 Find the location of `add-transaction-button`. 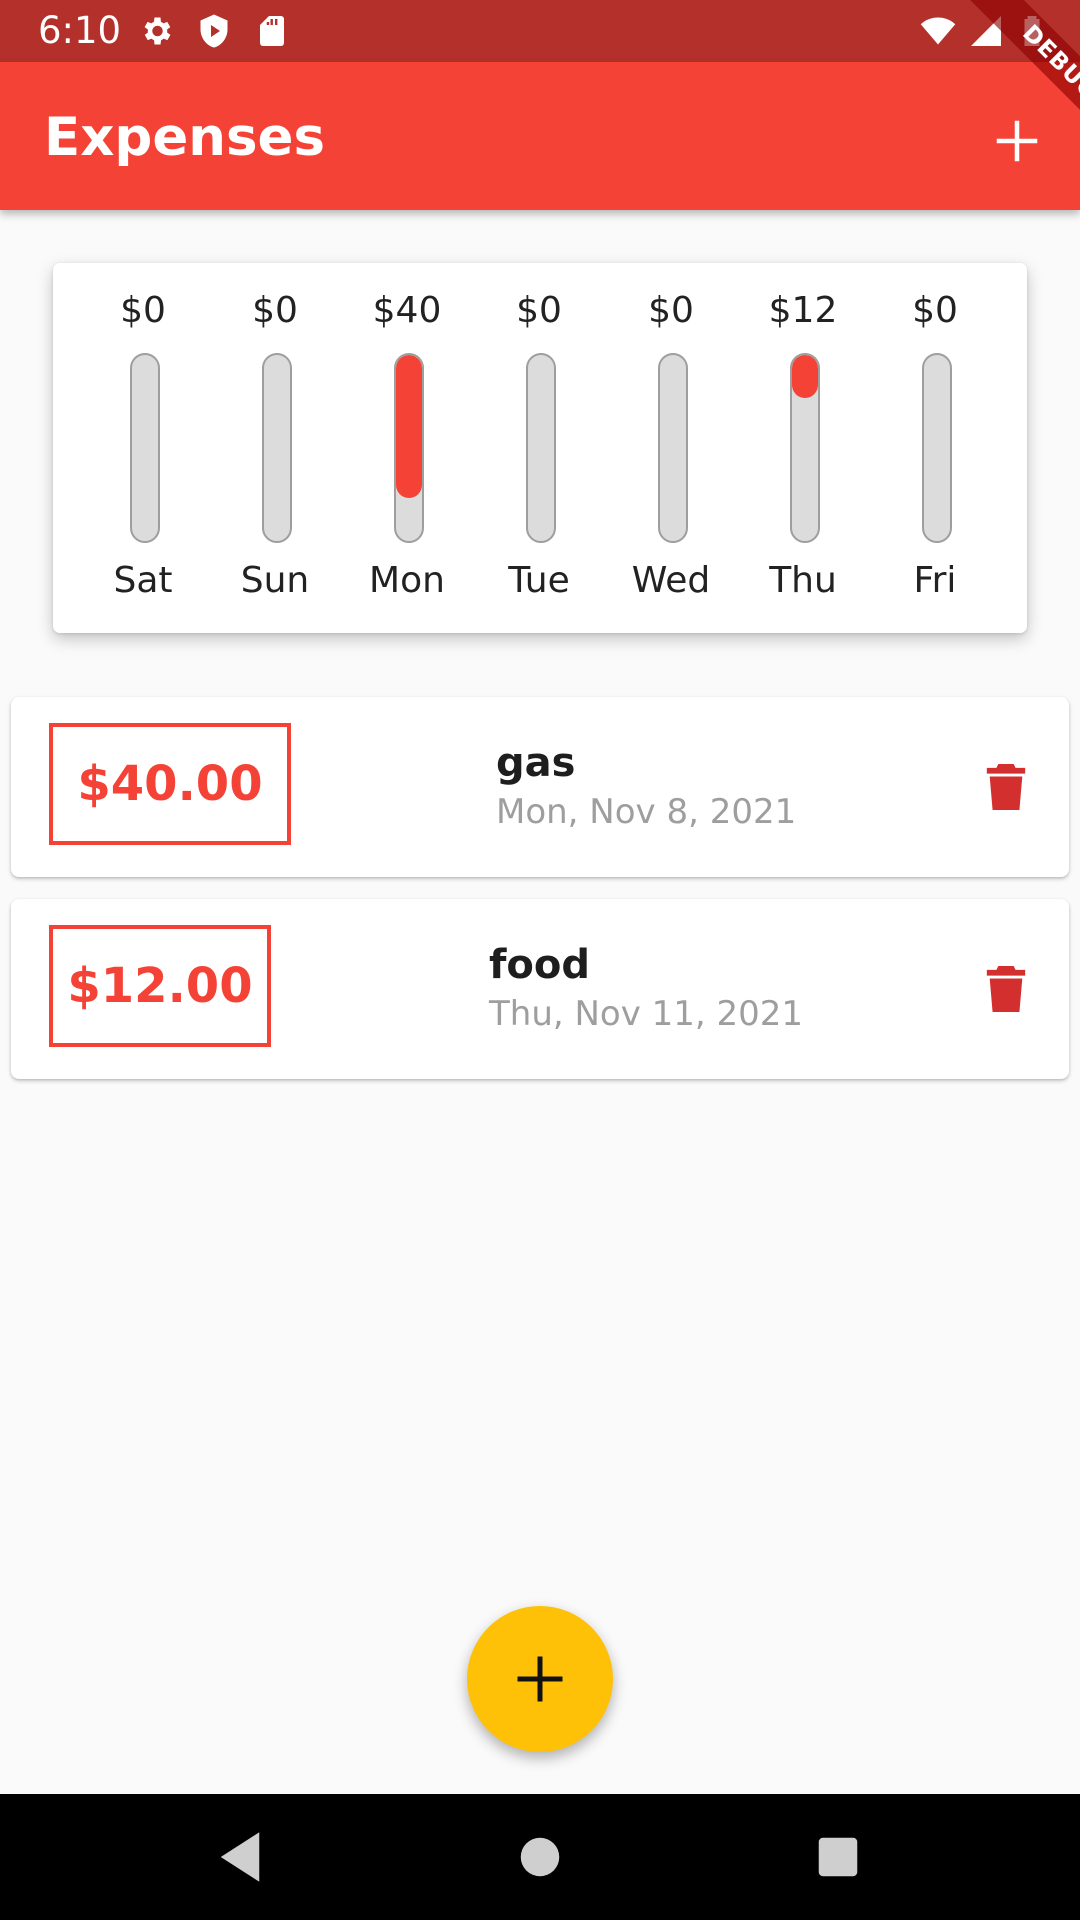

add-transaction-button is located at coordinates (1017, 141).